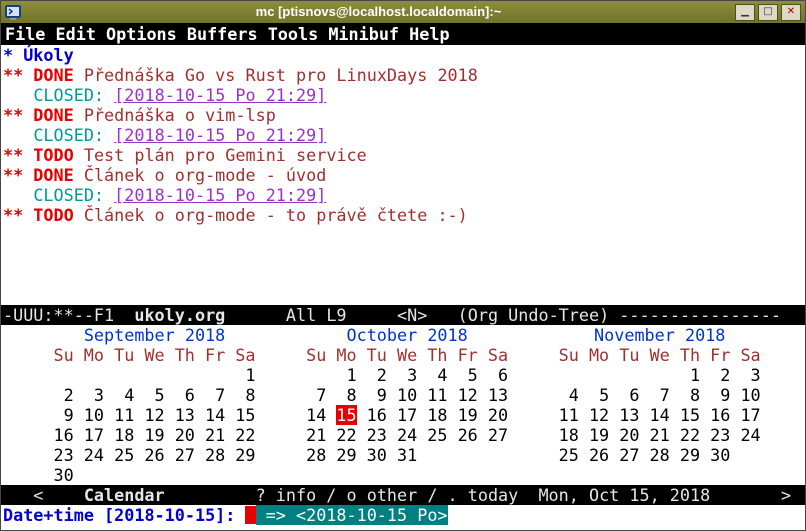  I want to click on close-button: ✕, so click(791, 12).